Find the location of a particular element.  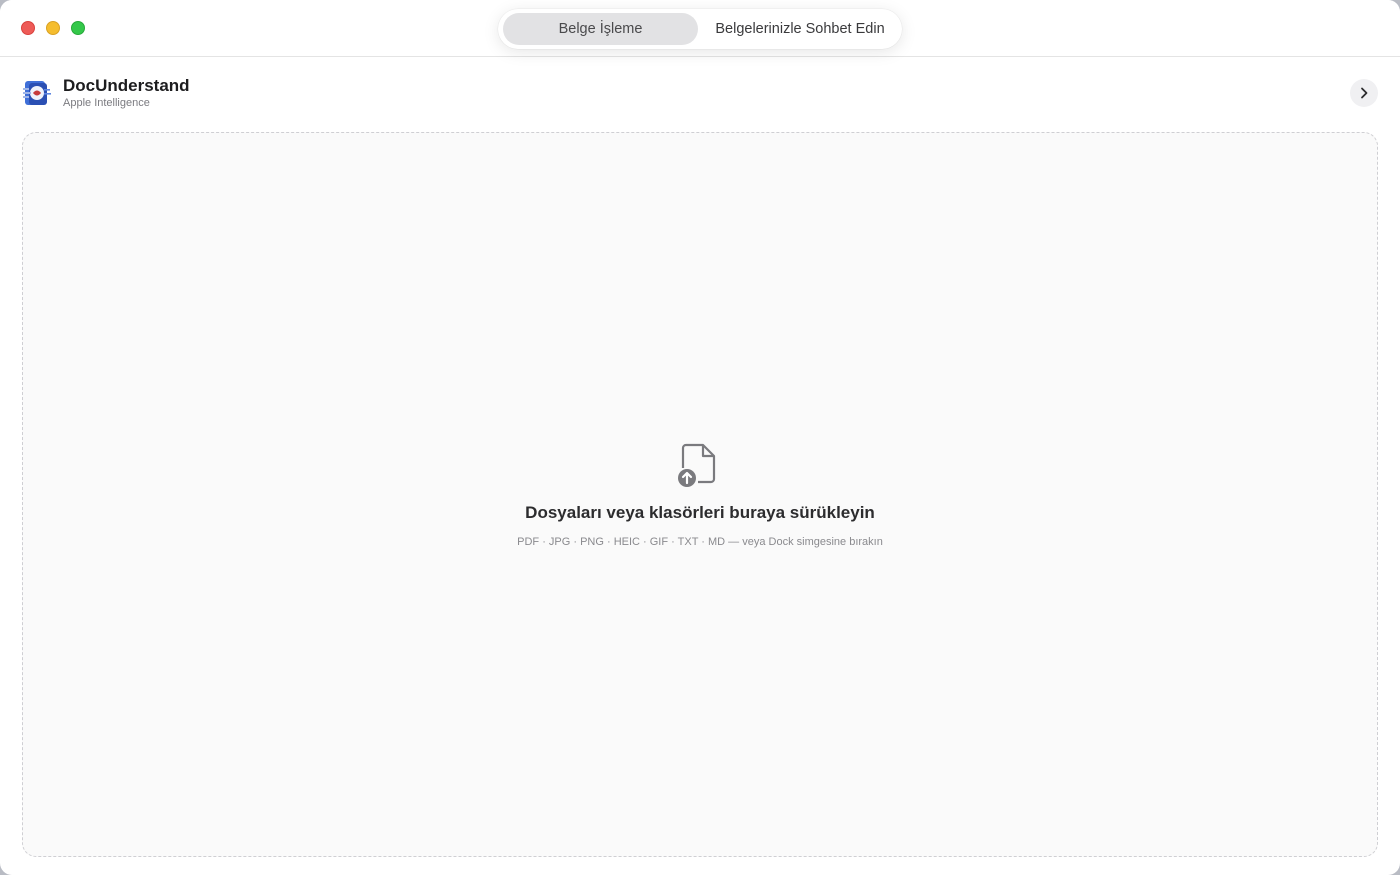

title-bar: Belge İşleme Belgelerinizle Sohbet Edin is located at coordinates (700, 28).